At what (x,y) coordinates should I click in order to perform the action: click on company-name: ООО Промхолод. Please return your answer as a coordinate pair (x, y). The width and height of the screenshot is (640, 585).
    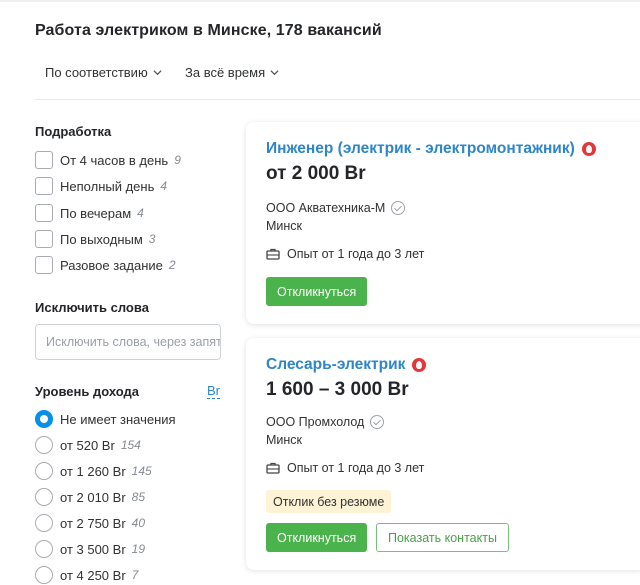
    Looking at the image, I should click on (315, 422).